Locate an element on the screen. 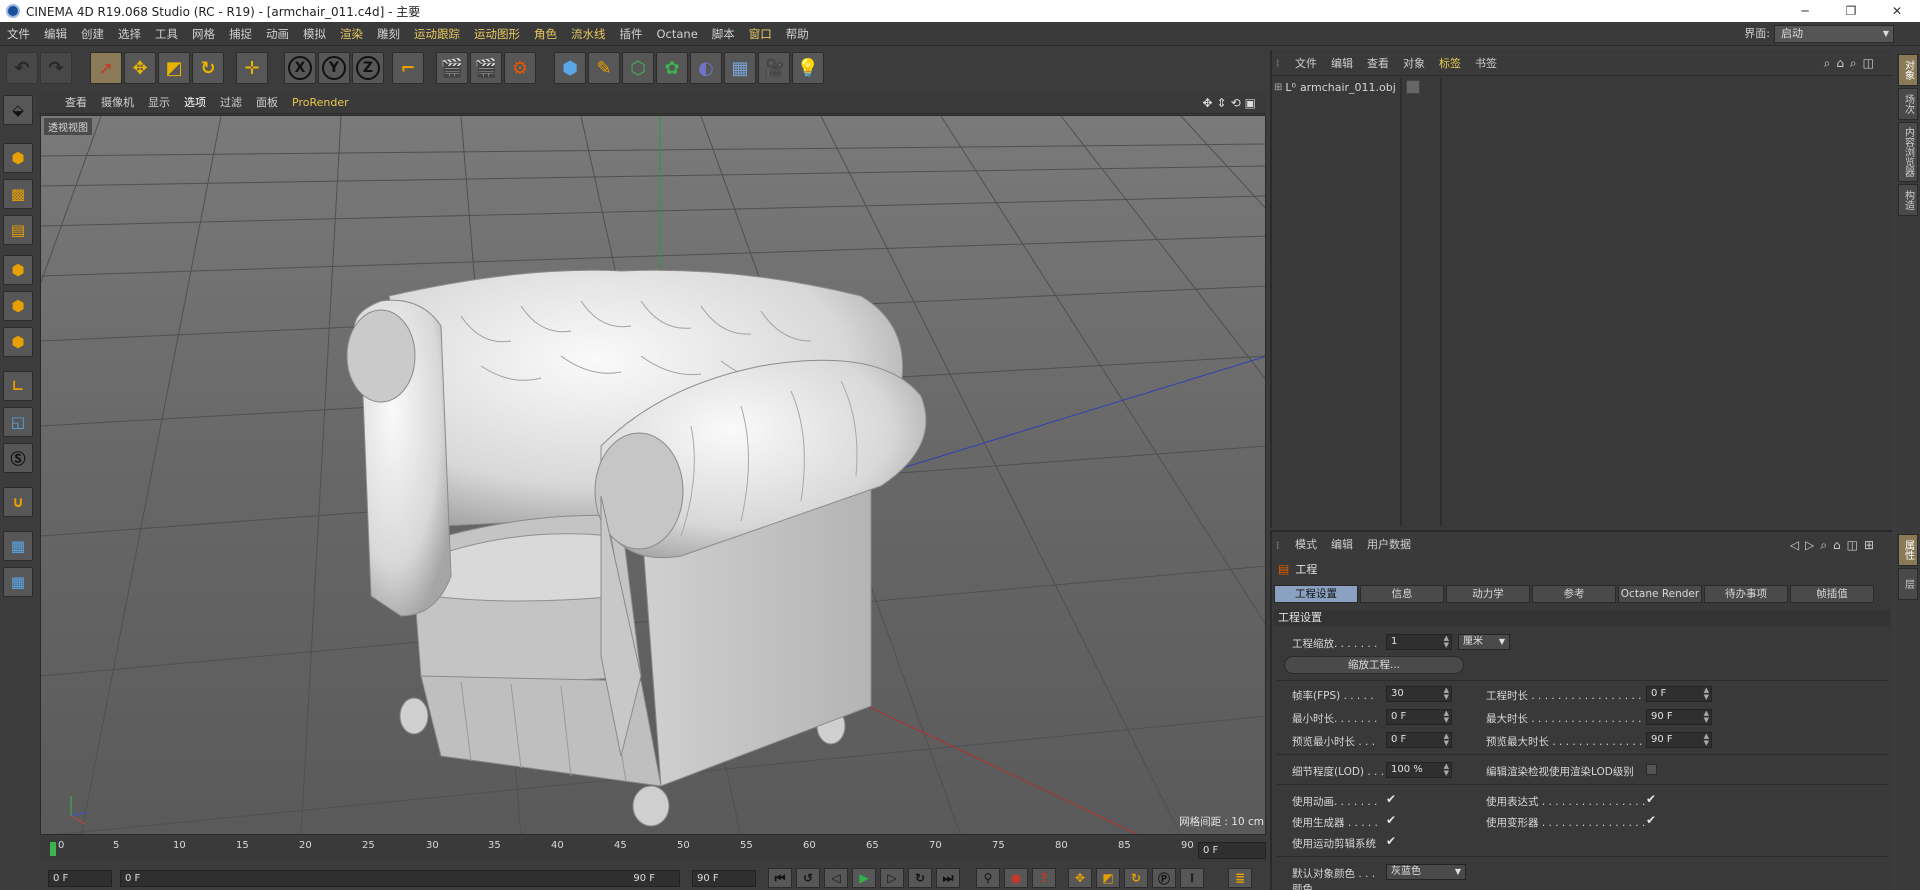  render-view-icon: 🎬 is located at coordinates (452, 68).